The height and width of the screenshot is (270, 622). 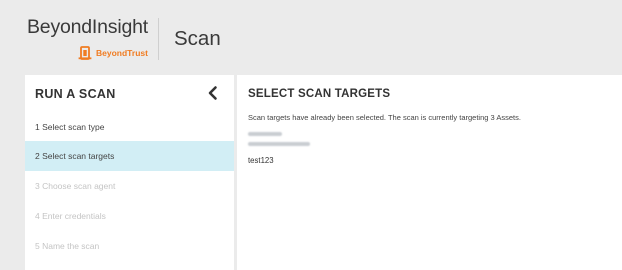 I want to click on step-select-scan-type: 1 Select scan type, so click(x=129, y=127).